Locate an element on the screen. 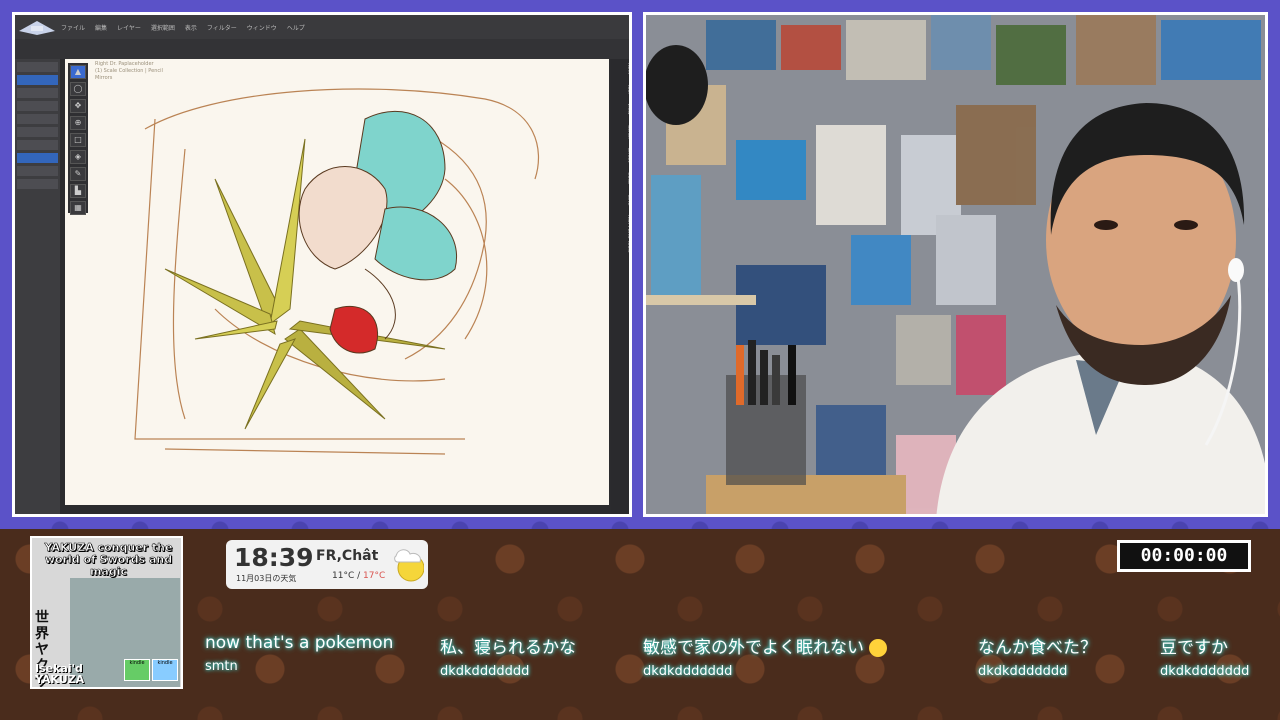 The width and height of the screenshot is (1280, 720). menu-window: ウィンドウ is located at coordinates (262, 27).